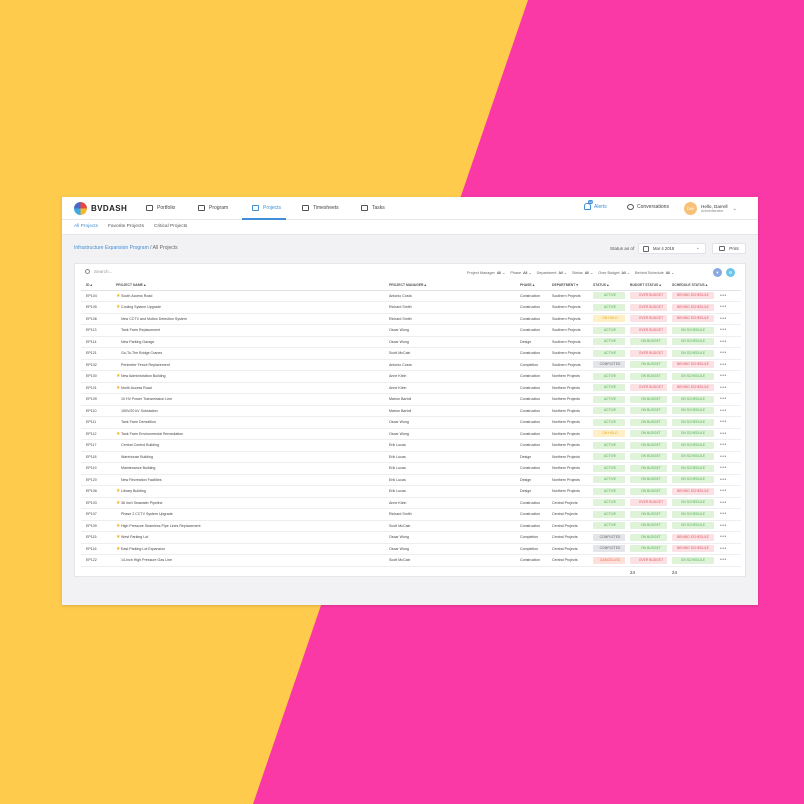  I want to click on project-name-link: West Parking Lot, so click(134, 537).